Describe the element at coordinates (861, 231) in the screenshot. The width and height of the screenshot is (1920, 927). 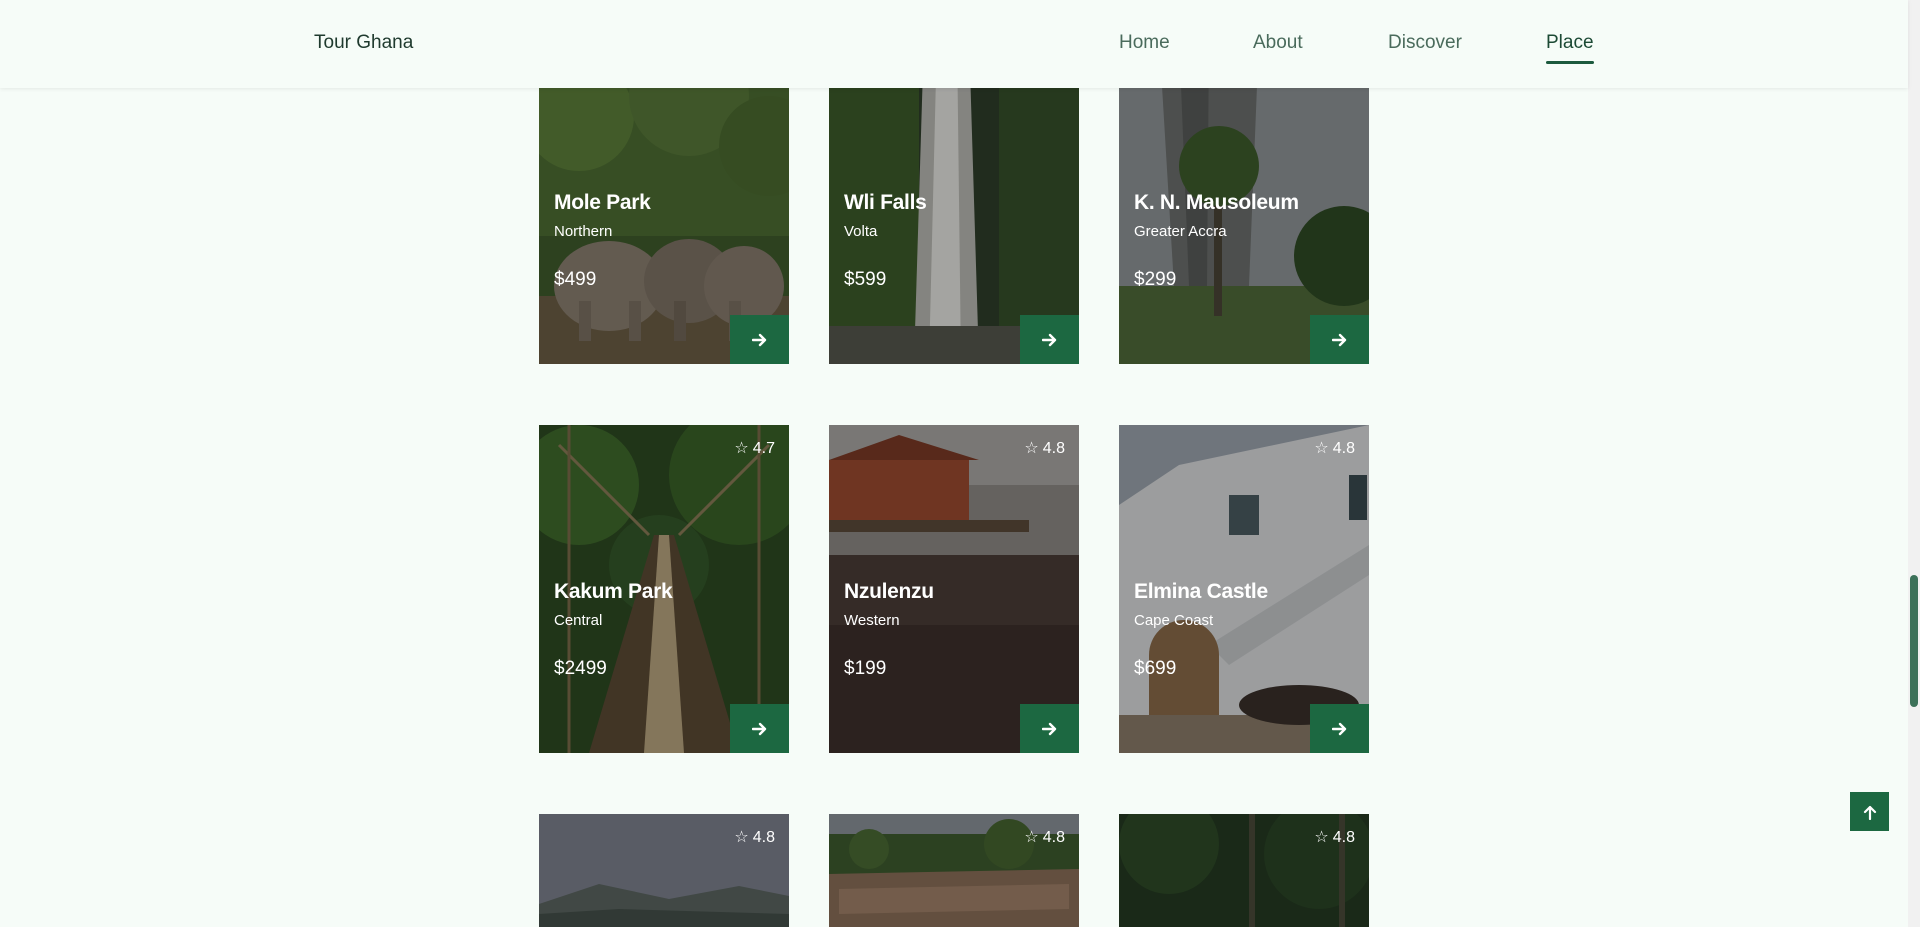
I see `place-region: Volta` at that location.